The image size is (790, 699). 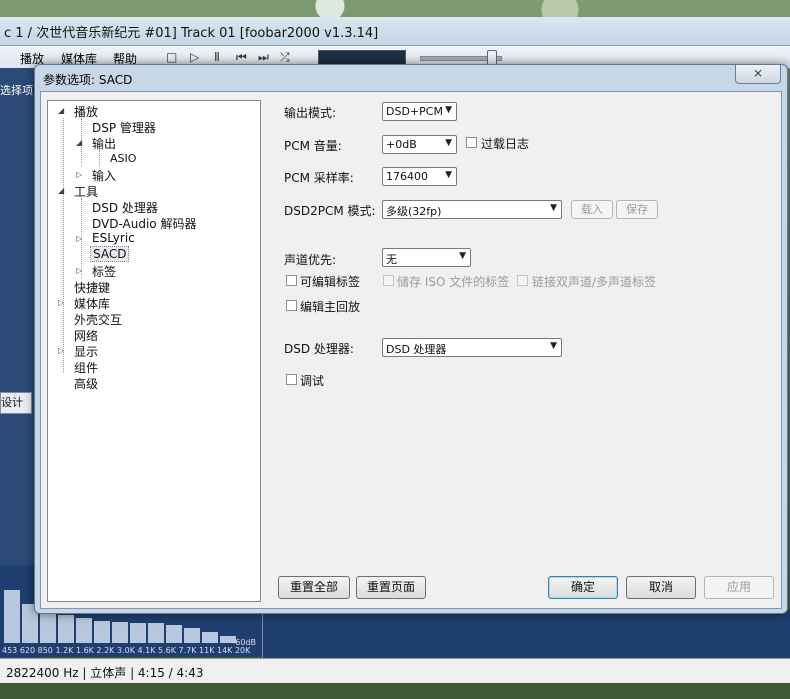 I want to click on pcm-volume-select: +0dB ▼, so click(x=419, y=144).